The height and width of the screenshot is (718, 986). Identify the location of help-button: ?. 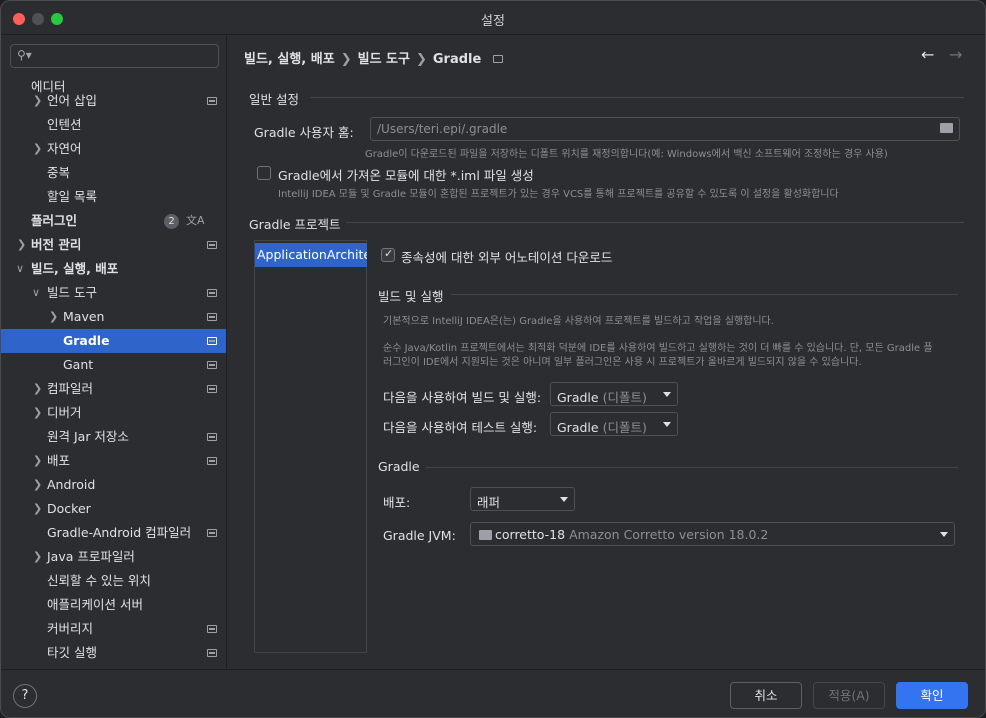
(25, 696).